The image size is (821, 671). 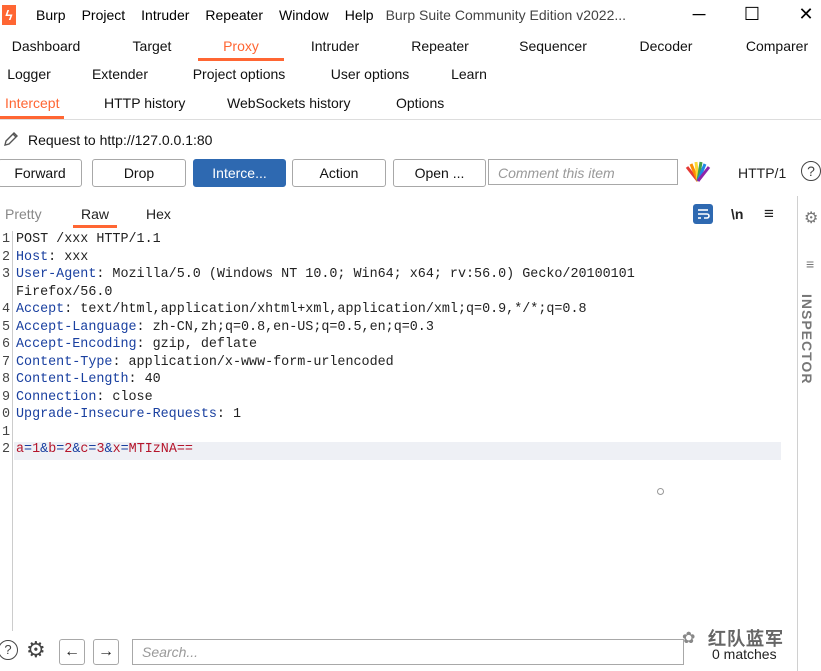 What do you see at coordinates (370, 74) in the screenshot?
I see `tab-user-options: User options` at bounding box center [370, 74].